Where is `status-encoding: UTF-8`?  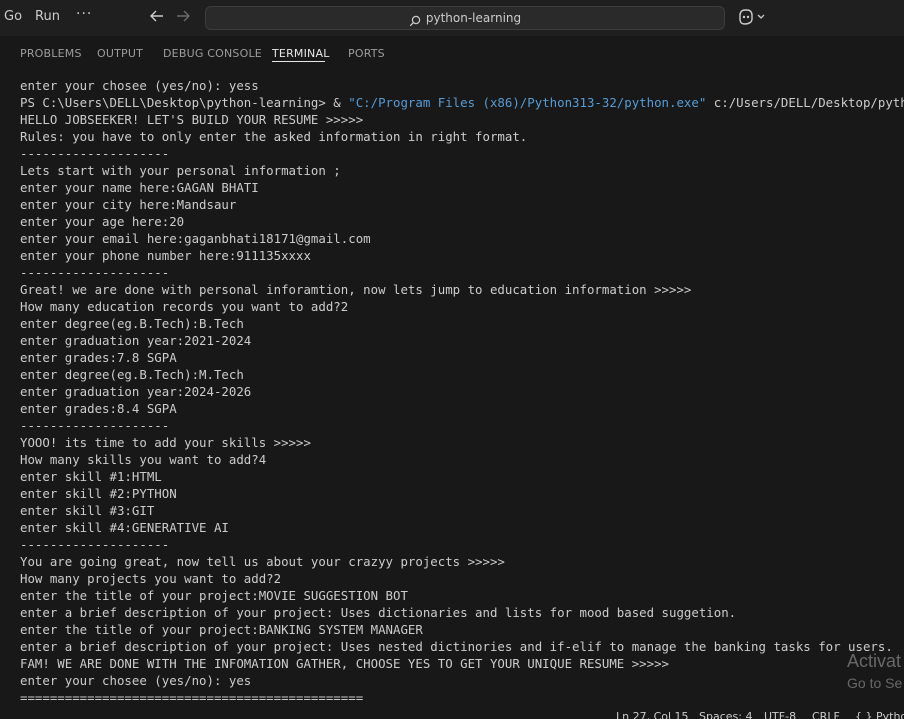 status-encoding: UTF-8 is located at coordinates (780, 714).